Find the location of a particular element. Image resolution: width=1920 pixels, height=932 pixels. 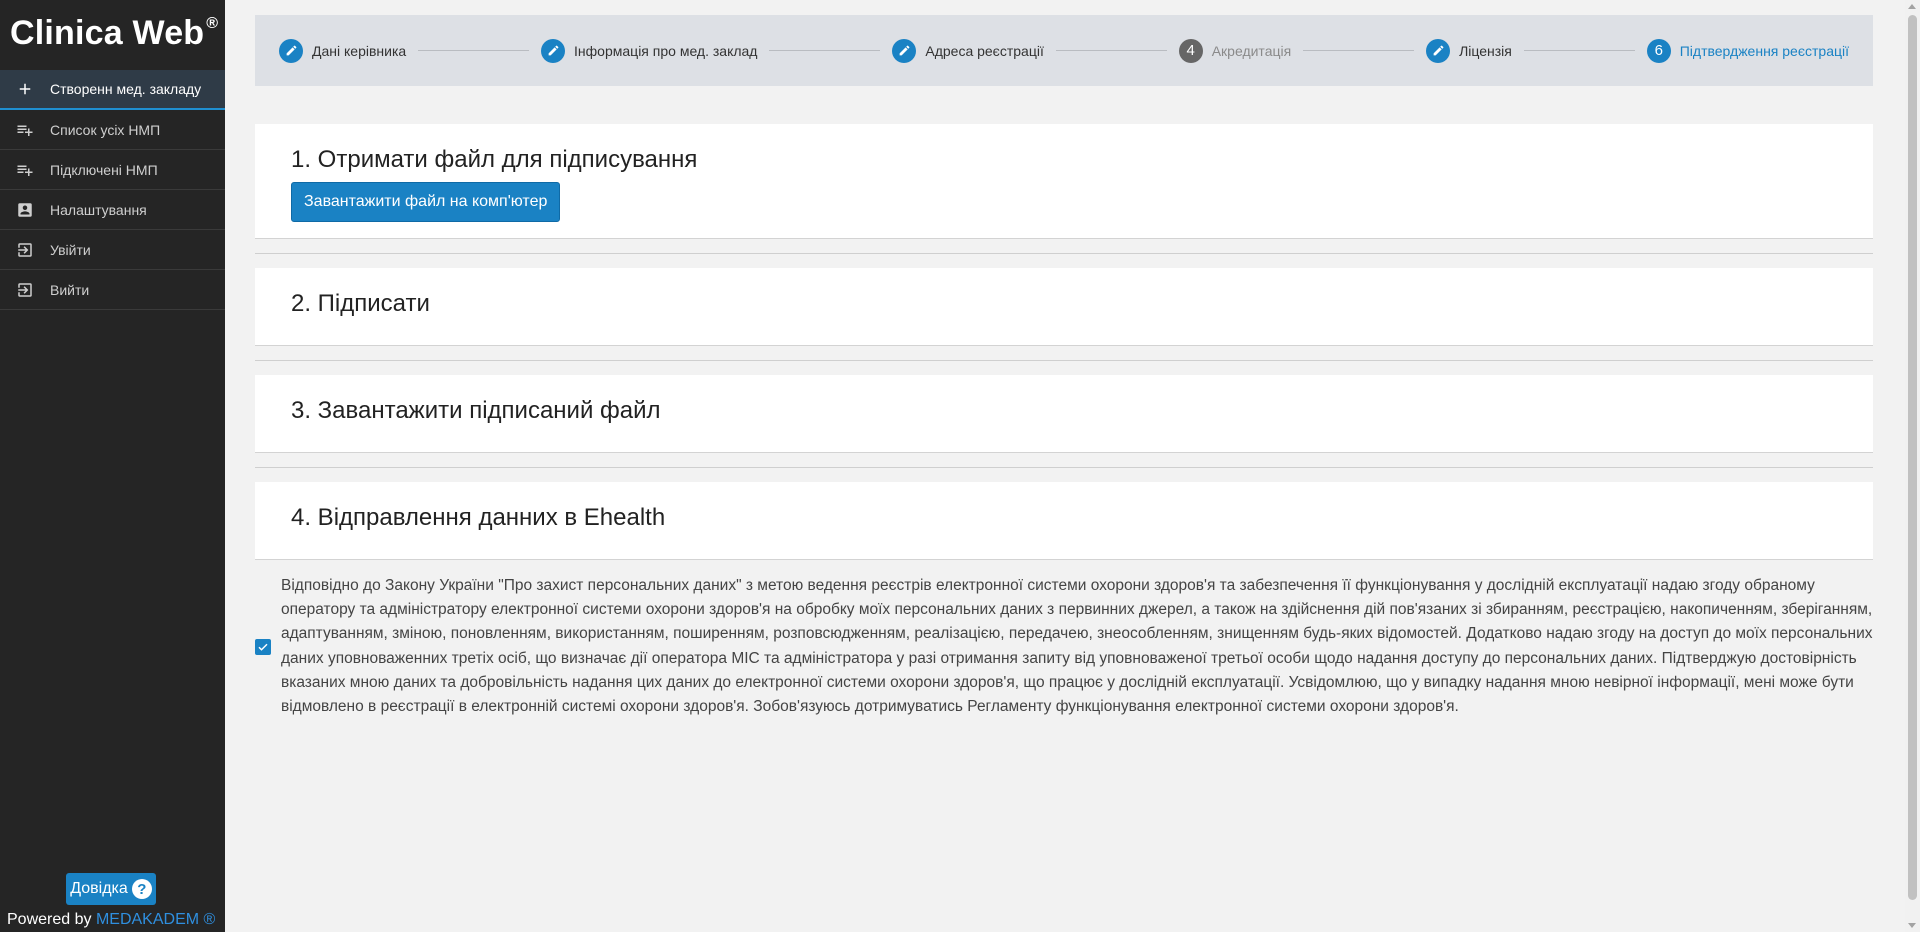

step-number: 6 is located at coordinates (1658, 50).